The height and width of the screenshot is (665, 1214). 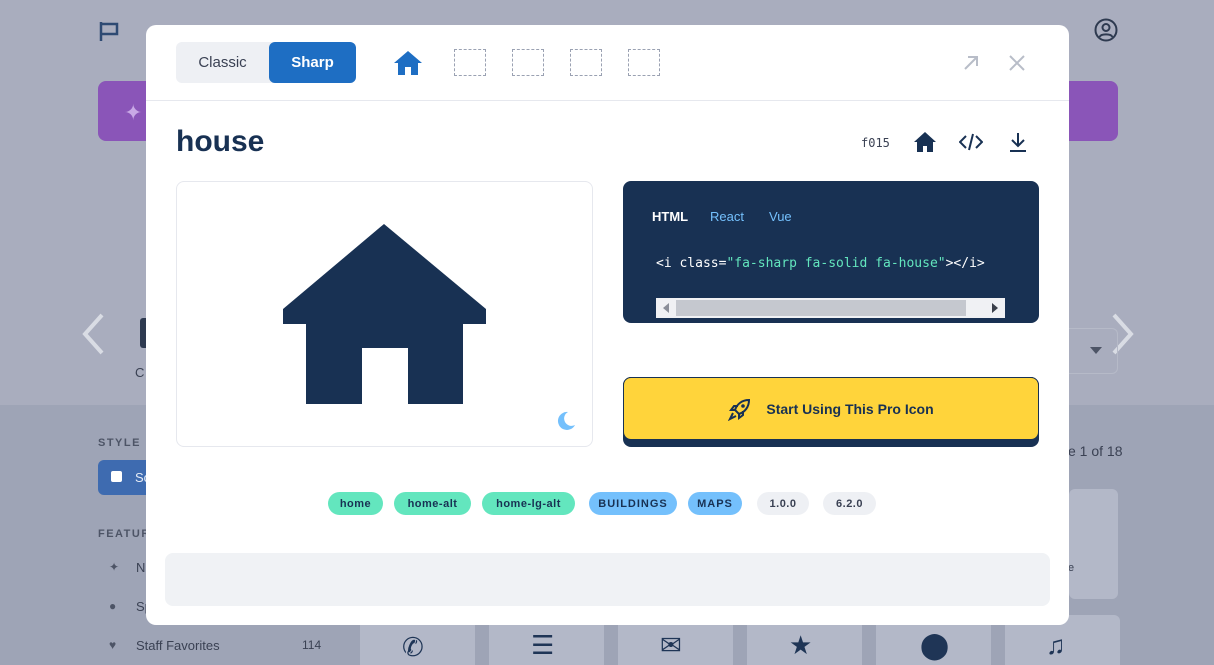 I want to click on icon-name-title: house, so click(x=220, y=141).